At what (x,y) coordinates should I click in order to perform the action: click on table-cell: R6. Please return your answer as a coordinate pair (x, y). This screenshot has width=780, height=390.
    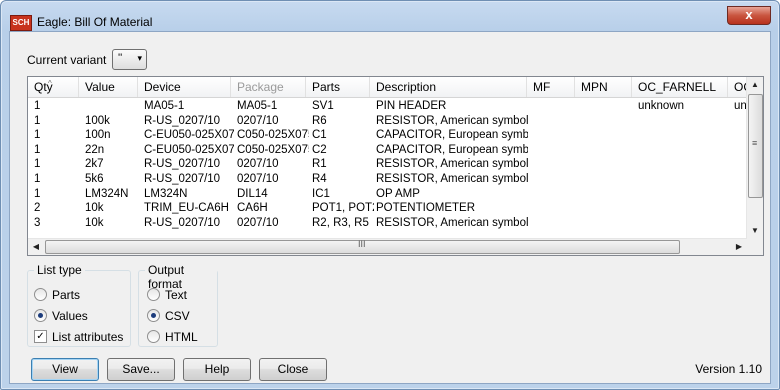
    Looking at the image, I should click on (319, 120).